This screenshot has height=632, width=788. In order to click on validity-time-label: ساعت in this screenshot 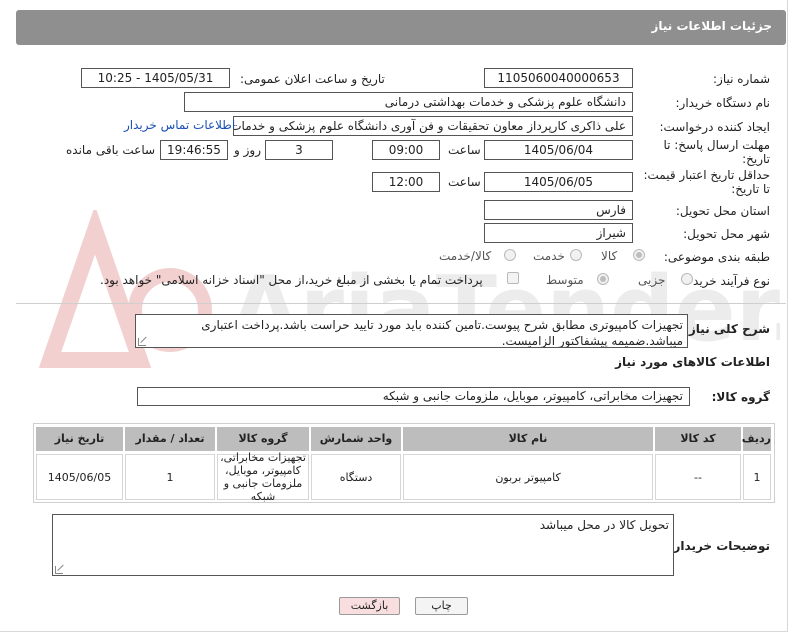, I will do `click(464, 182)`.